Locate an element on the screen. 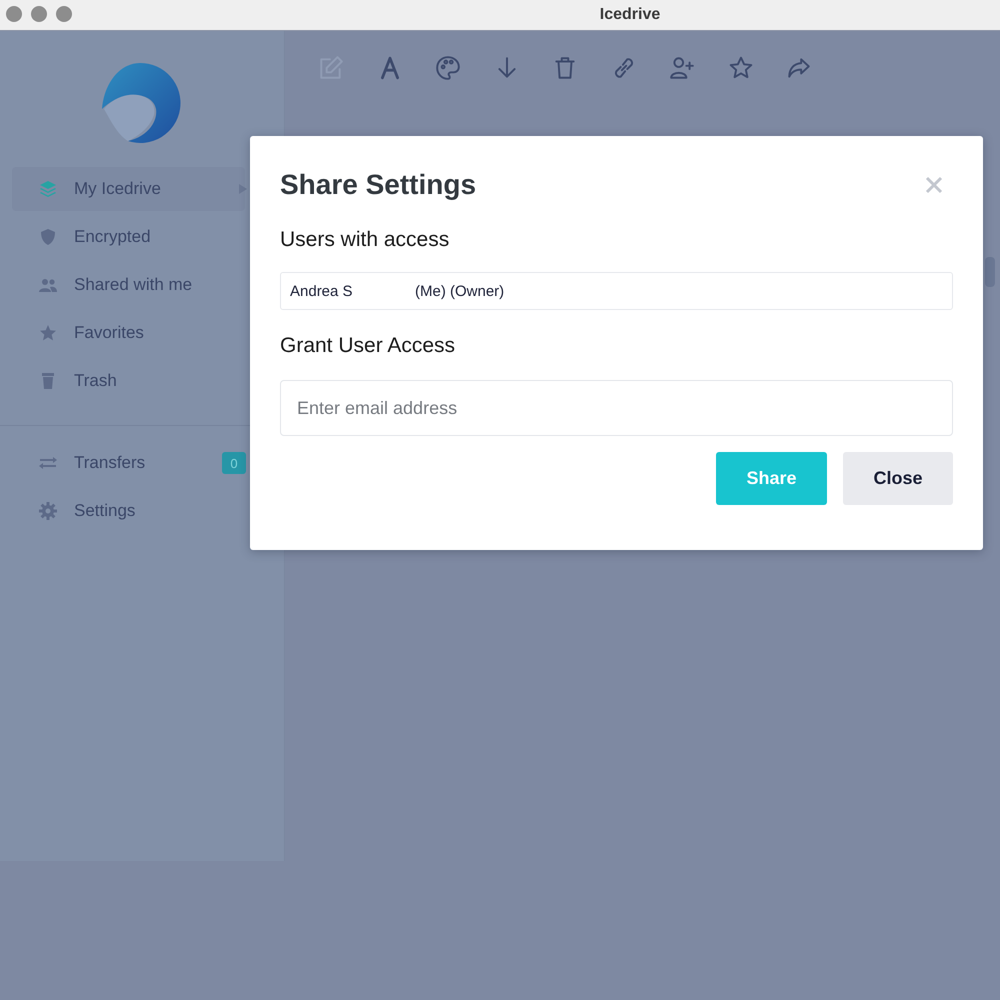 Image resolution: width=1000 pixels, height=1000 pixels. count-badge: 0 is located at coordinates (234, 463).